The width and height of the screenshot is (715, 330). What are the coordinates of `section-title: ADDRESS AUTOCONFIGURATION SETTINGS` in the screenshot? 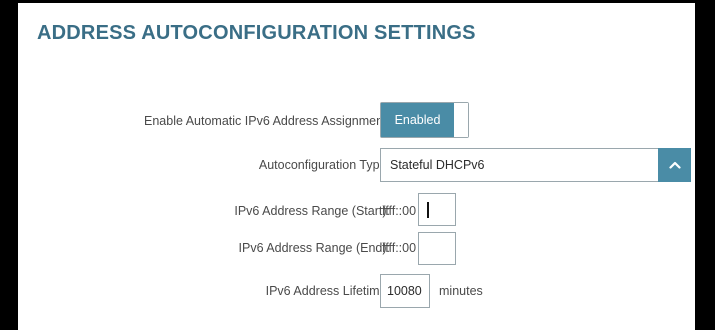 It's located at (256, 33).